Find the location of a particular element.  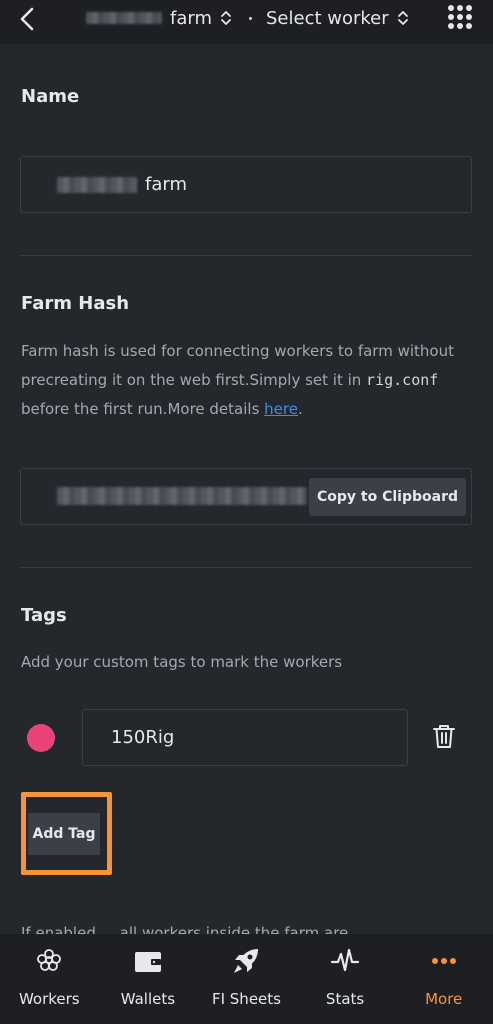

name-section-title: Name is located at coordinates (50, 96).